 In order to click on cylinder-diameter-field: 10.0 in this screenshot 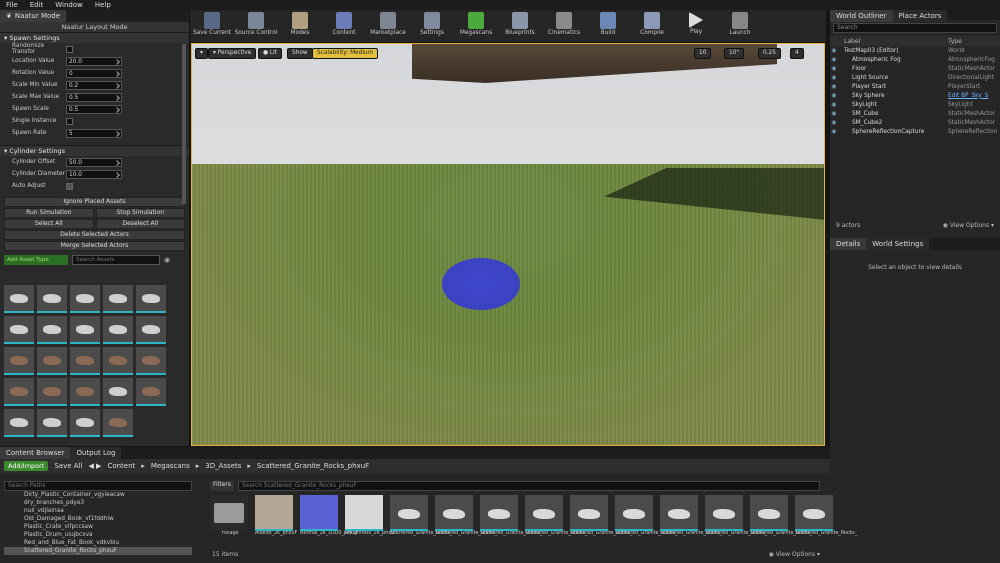, I will do `click(94, 174)`.